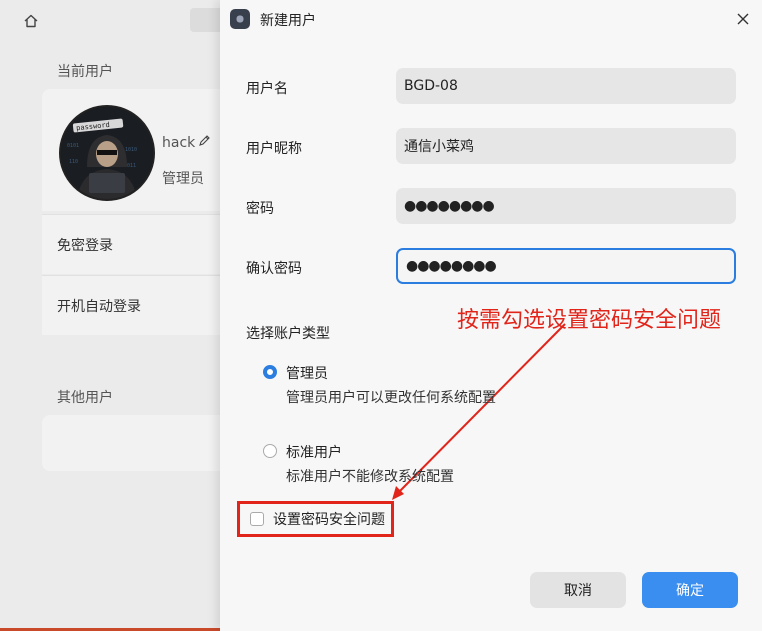 The image size is (762, 631). Describe the element at coordinates (451, 266) in the screenshot. I see `confirm-password-value: ●●●●●●●●` at that location.